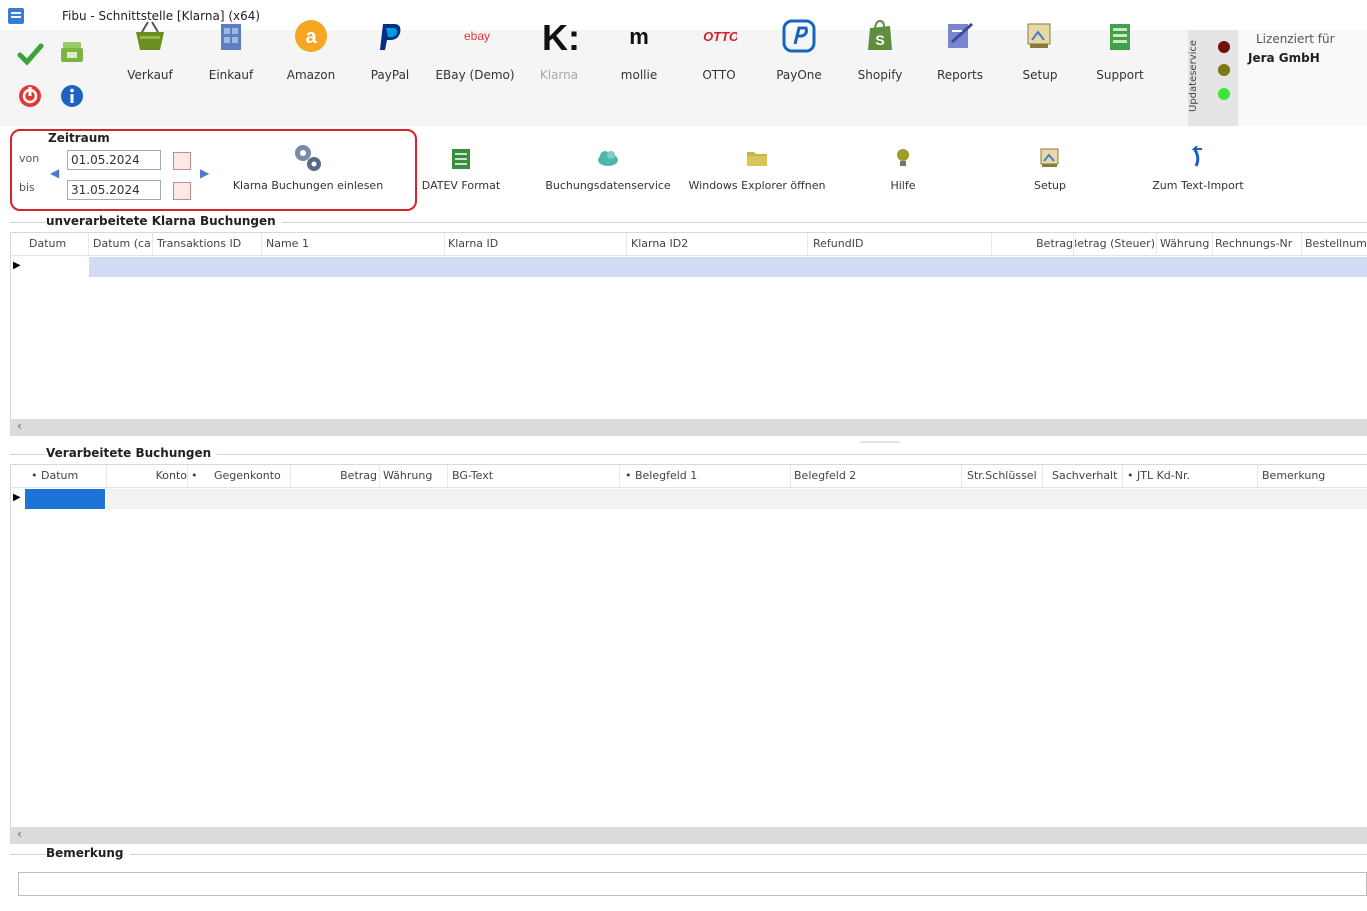 Image resolution: width=1367 pixels, height=911 pixels. Describe the element at coordinates (880, 52) in the screenshot. I see `shopify-button: S Shopify` at that location.